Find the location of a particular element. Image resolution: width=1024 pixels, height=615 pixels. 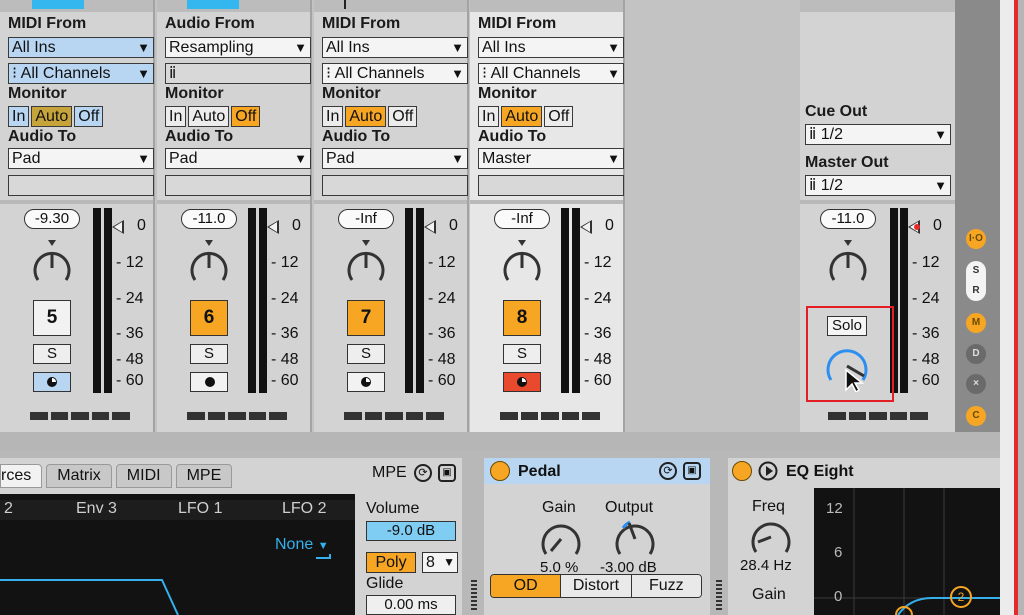

mod-head-lfo1: LFO 1 is located at coordinates (200, 509).